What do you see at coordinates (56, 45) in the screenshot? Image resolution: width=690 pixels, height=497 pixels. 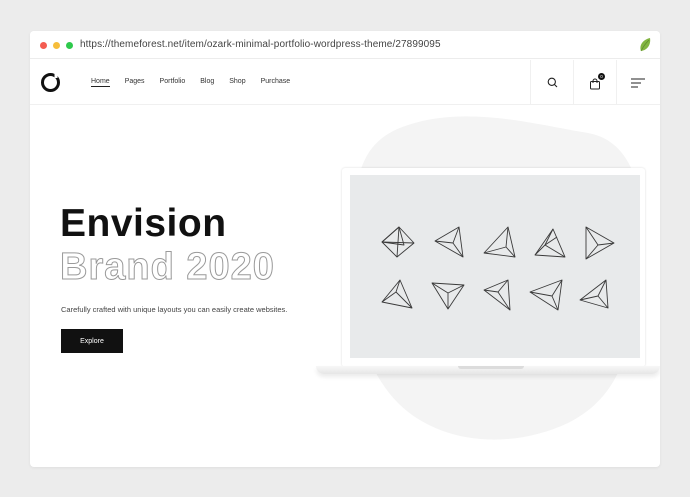 I see `minimize-window-dot` at bounding box center [56, 45].